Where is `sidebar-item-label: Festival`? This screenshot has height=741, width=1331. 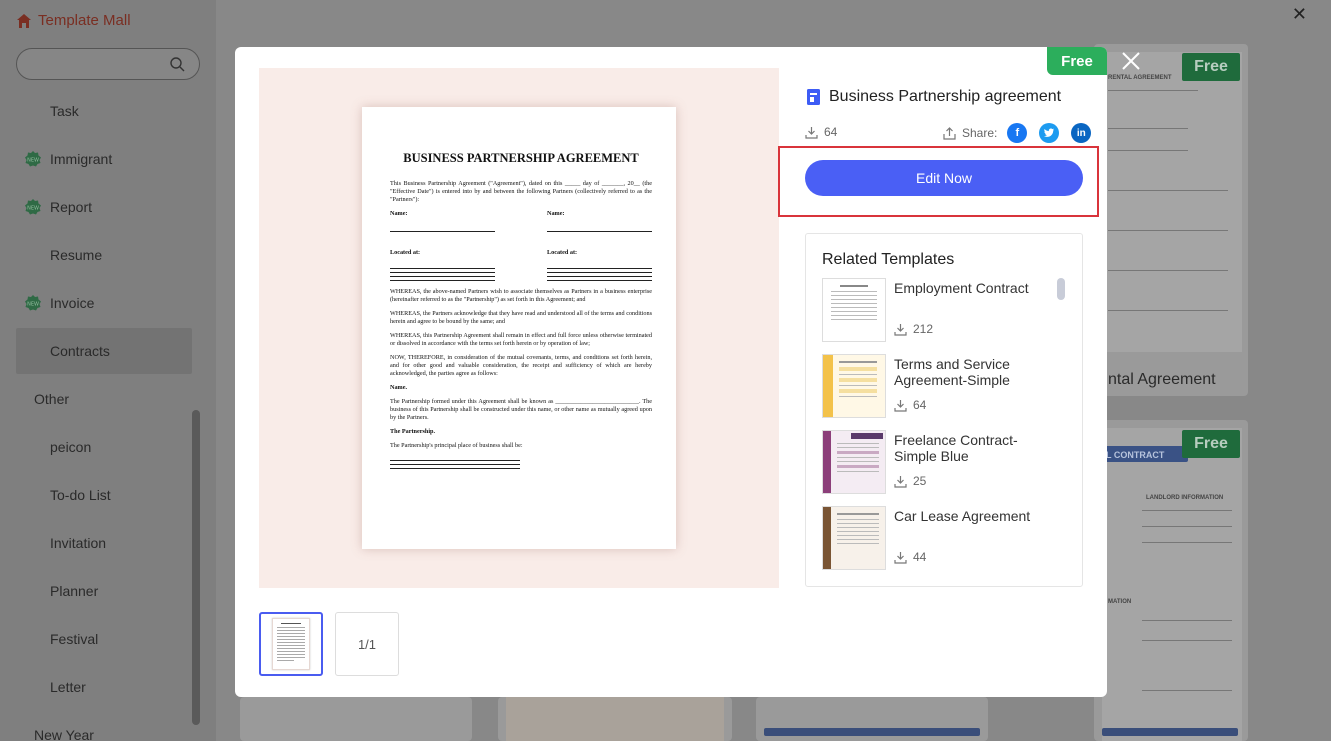
sidebar-item-label: Festival is located at coordinates (74, 639).